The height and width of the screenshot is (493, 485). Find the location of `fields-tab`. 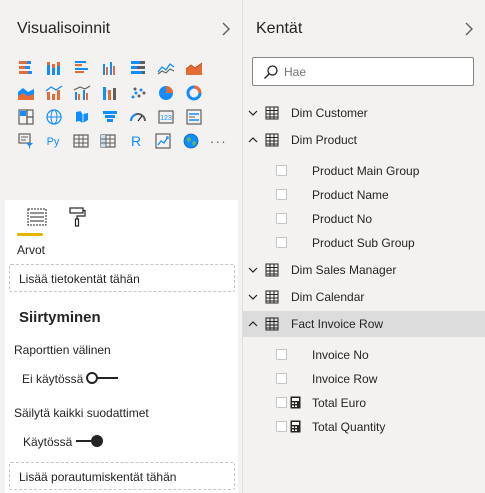

fields-tab is located at coordinates (37, 220).